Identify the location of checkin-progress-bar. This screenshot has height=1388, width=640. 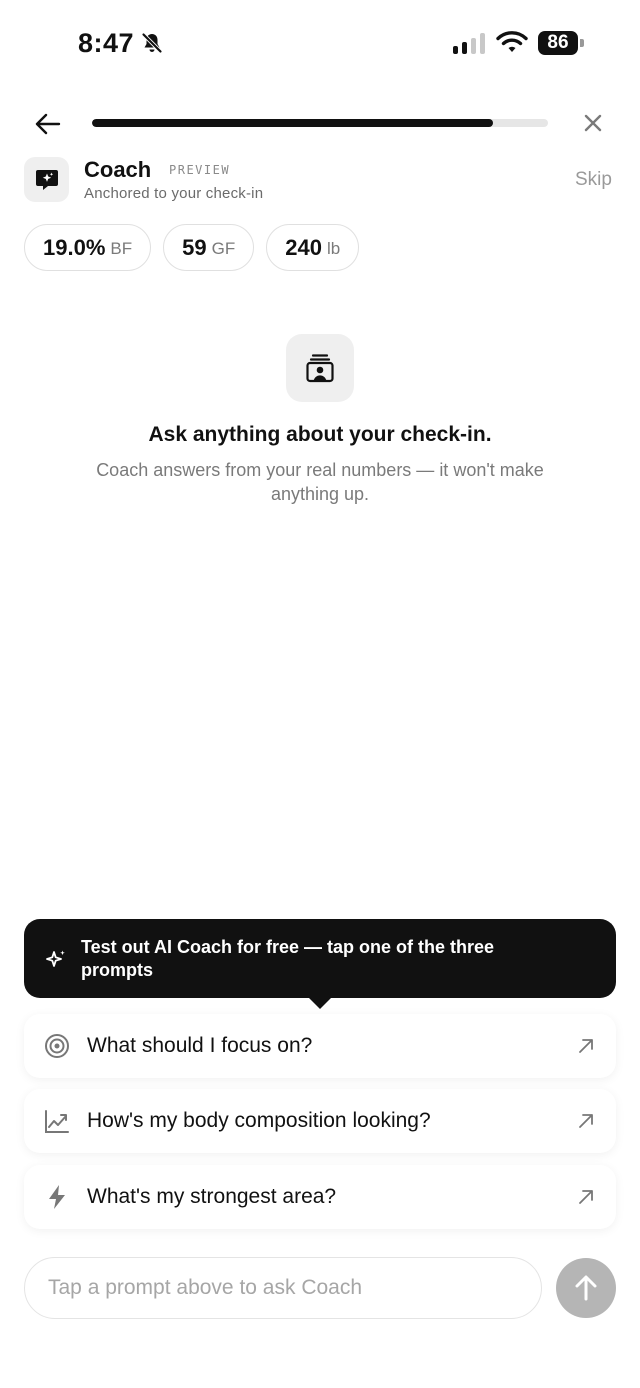
(320, 123).